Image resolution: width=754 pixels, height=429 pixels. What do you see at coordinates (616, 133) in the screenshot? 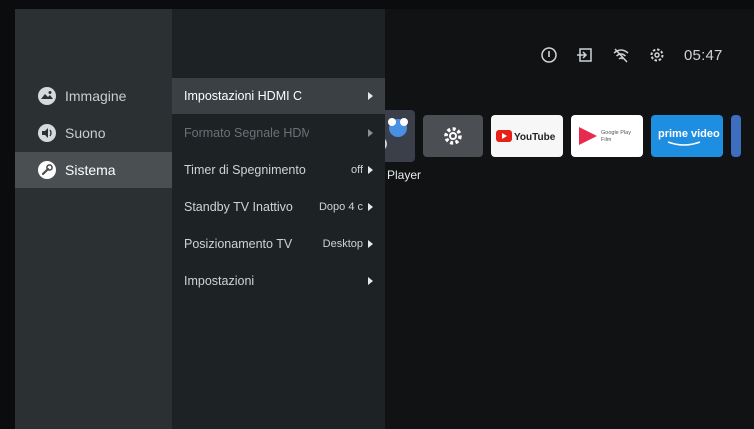
I see `gplay-label-top: Google Play` at bounding box center [616, 133].